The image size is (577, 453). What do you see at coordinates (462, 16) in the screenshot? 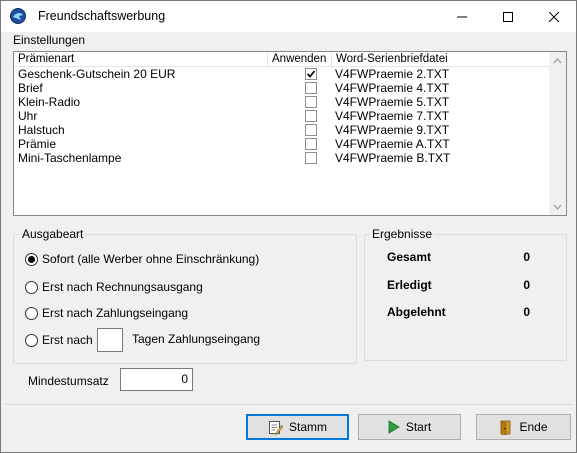
I see `minimize-button` at bounding box center [462, 16].